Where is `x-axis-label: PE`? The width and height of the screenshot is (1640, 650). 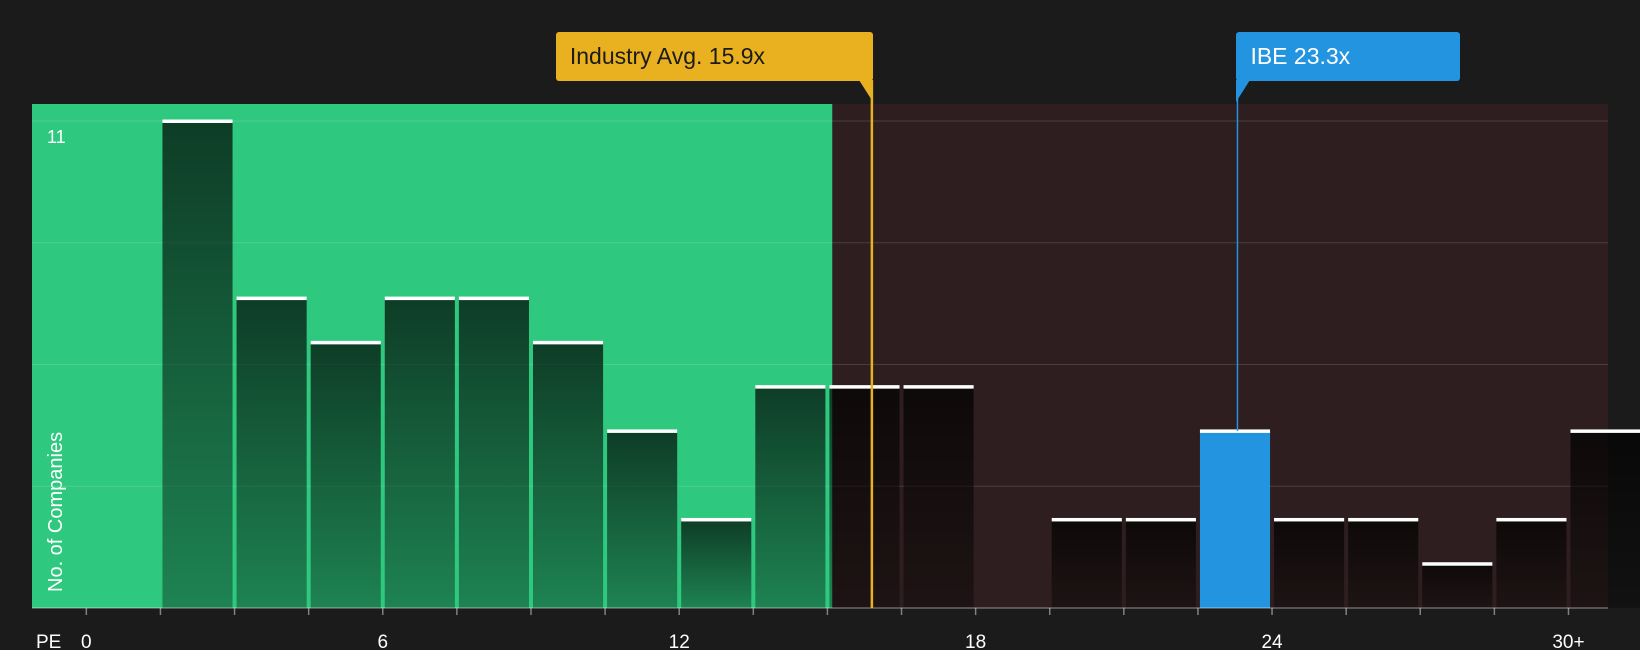
x-axis-label: PE is located at coordinates (48, 641).